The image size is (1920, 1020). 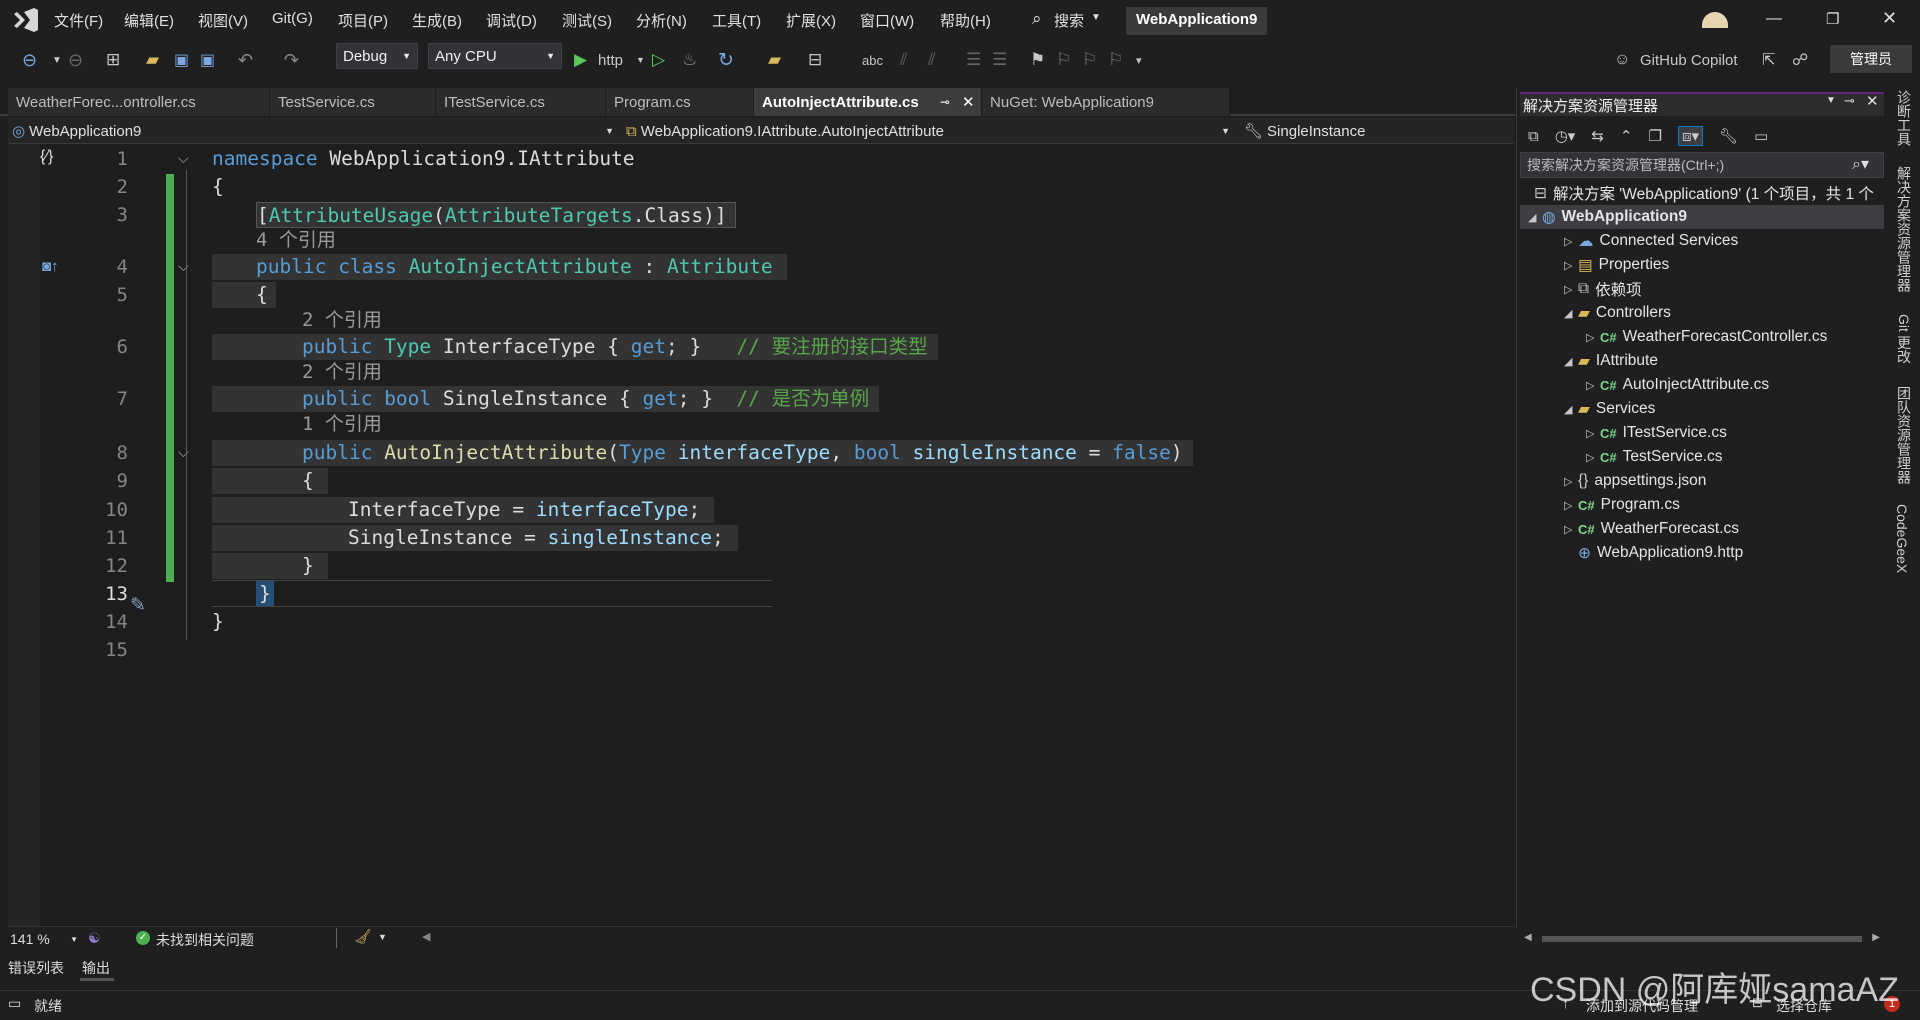 What do you see at coordinates (726, 60) in the screenshot?
I see `refresh-icon: ↻` at bounding box center [726, 60].